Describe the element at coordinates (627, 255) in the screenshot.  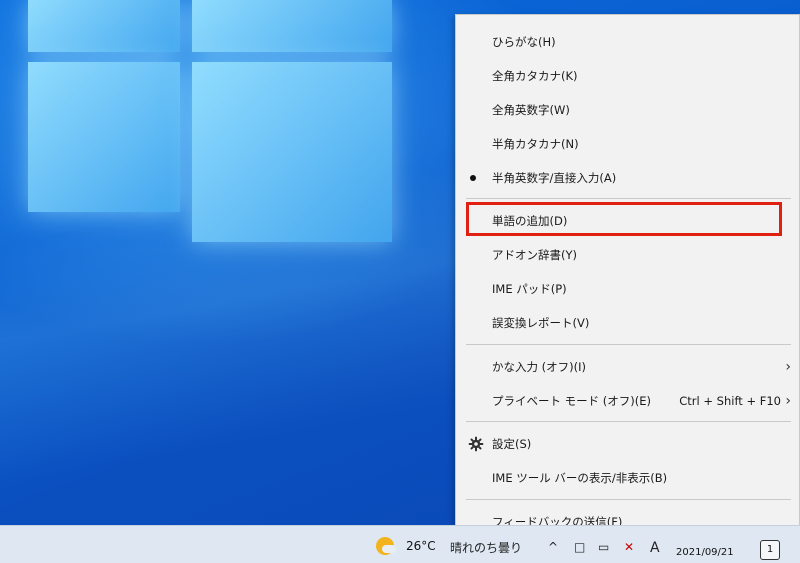
I see `menu-item-addon-dictionary: アドオン辞書(Y)` at that location.